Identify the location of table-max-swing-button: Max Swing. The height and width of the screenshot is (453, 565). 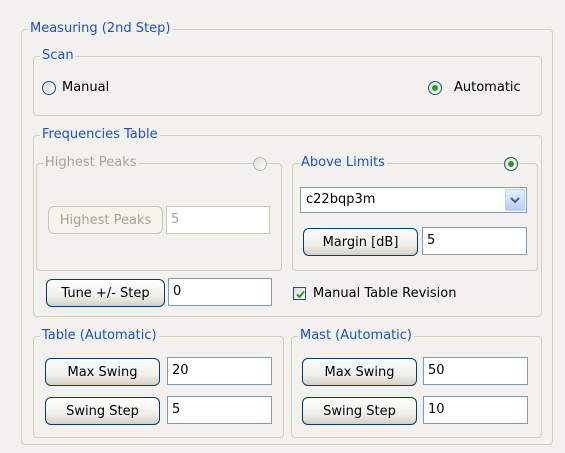
(102, 372).